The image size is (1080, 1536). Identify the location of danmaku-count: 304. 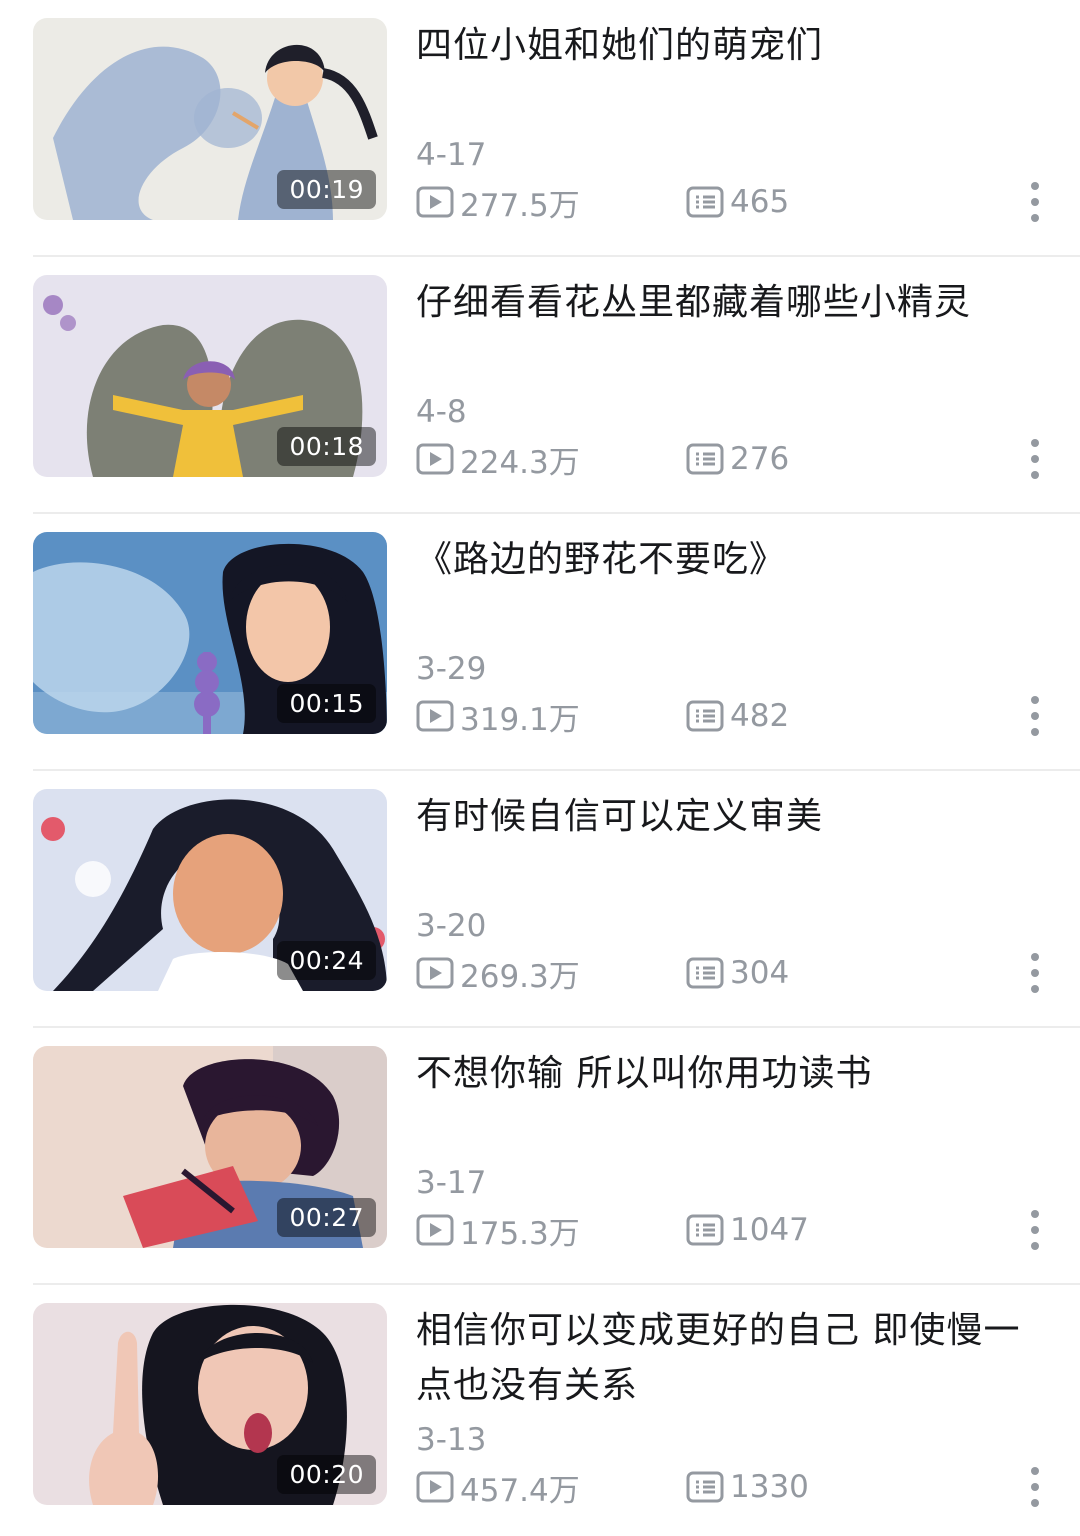
(737, 973).